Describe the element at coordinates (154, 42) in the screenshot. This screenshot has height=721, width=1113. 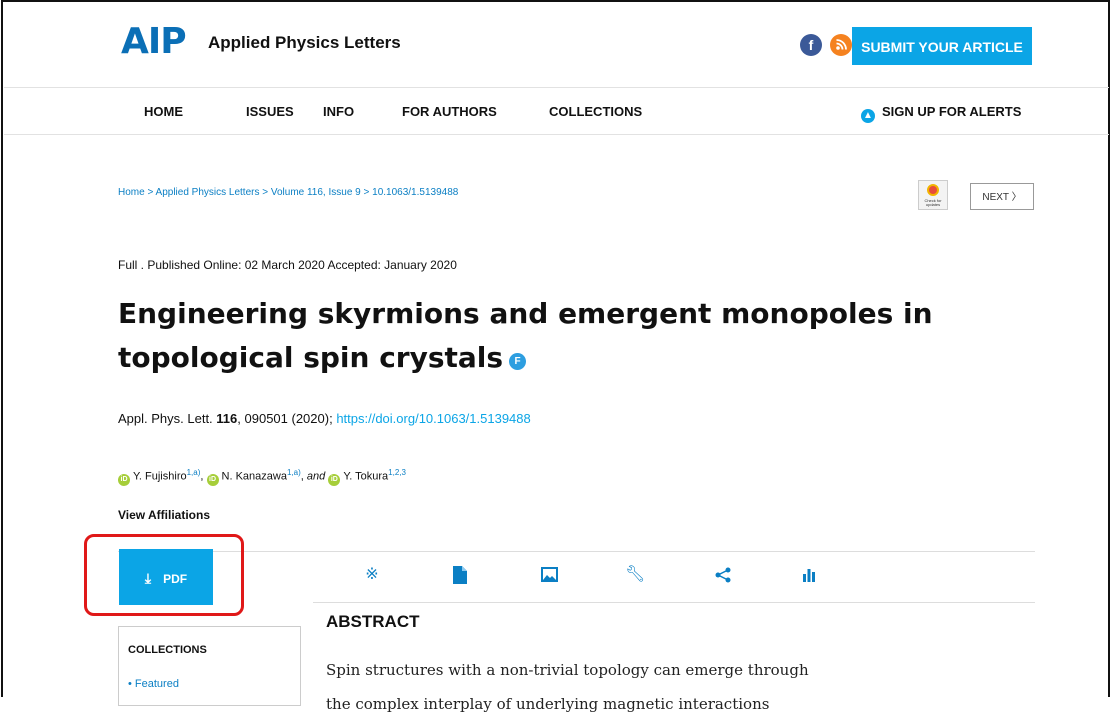
I see `aip-logo: AIP` at that location.